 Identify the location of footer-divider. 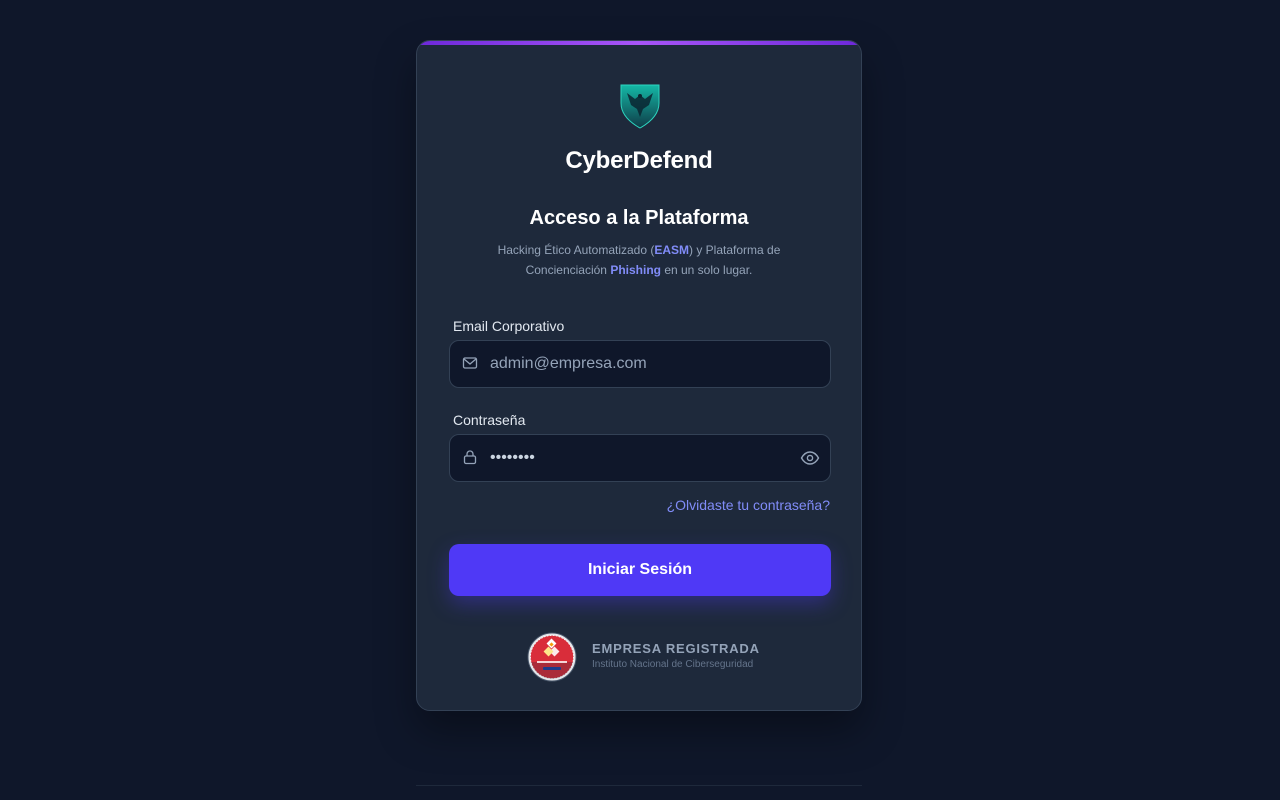
(639, 785).